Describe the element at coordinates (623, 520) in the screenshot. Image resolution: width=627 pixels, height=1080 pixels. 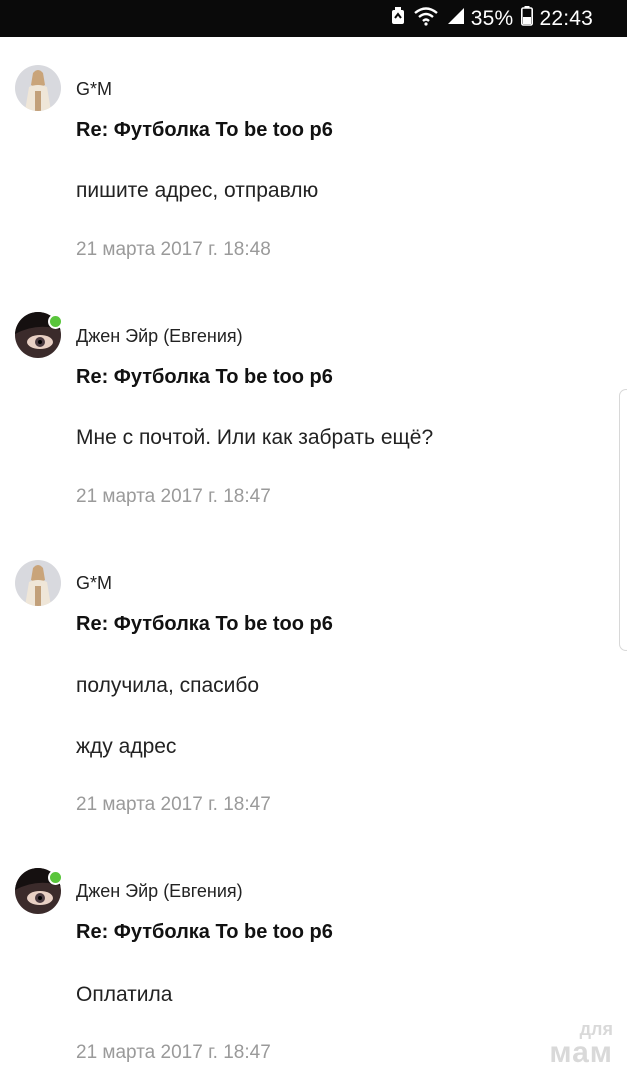
I see `scrollbar` at that location.